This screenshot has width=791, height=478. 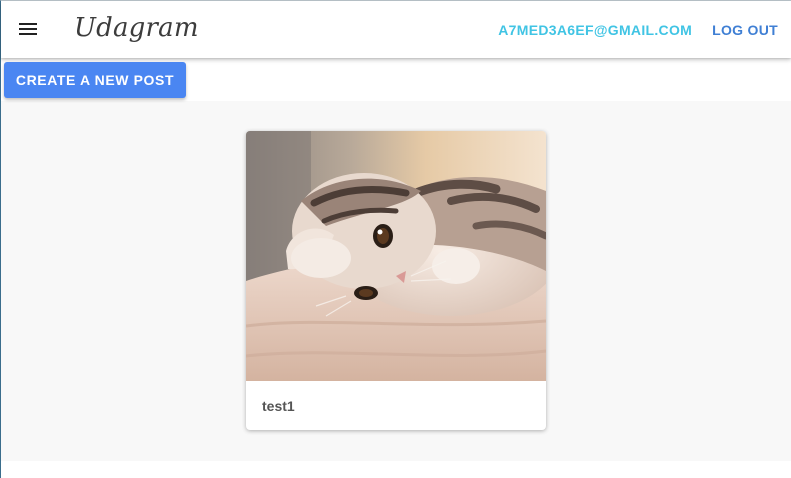 I want to click on hamburger-menu-icon, so click(x=28, y=30).